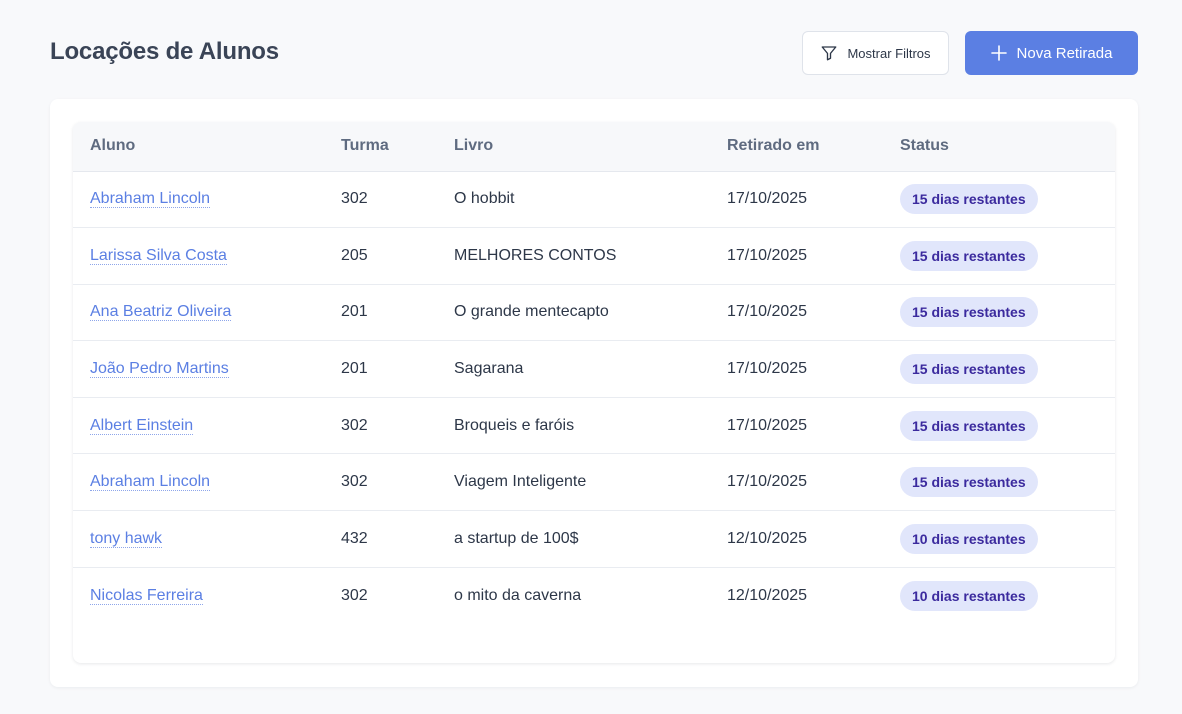 Image resolution: width=1182 pixels, height=714 pixels. Describe the element at coordinates (380, 147) in the screenshot. I see `column-header-turma: Turma` at that location.